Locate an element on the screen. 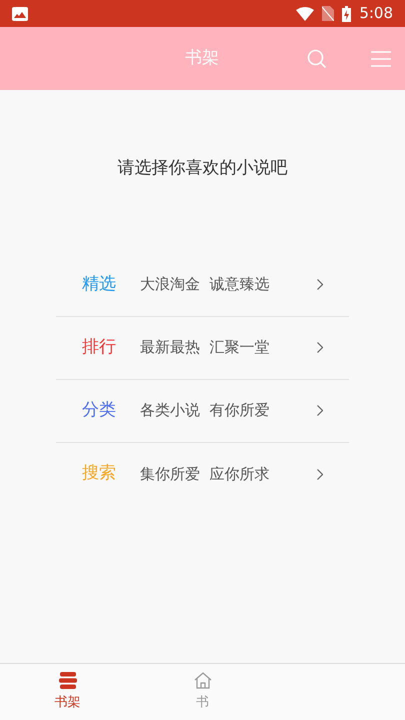 This screenshot has width=405, height=720. category-item: 精选 大浪淘金 诚意臻选 is located at coordinates (202, 285).